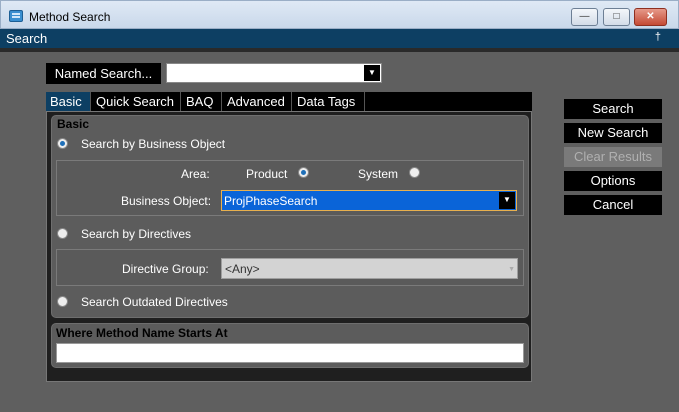  Describe the element at coordinates (658, 37) in the screenshot. I see `pin-icon: †` at that location.